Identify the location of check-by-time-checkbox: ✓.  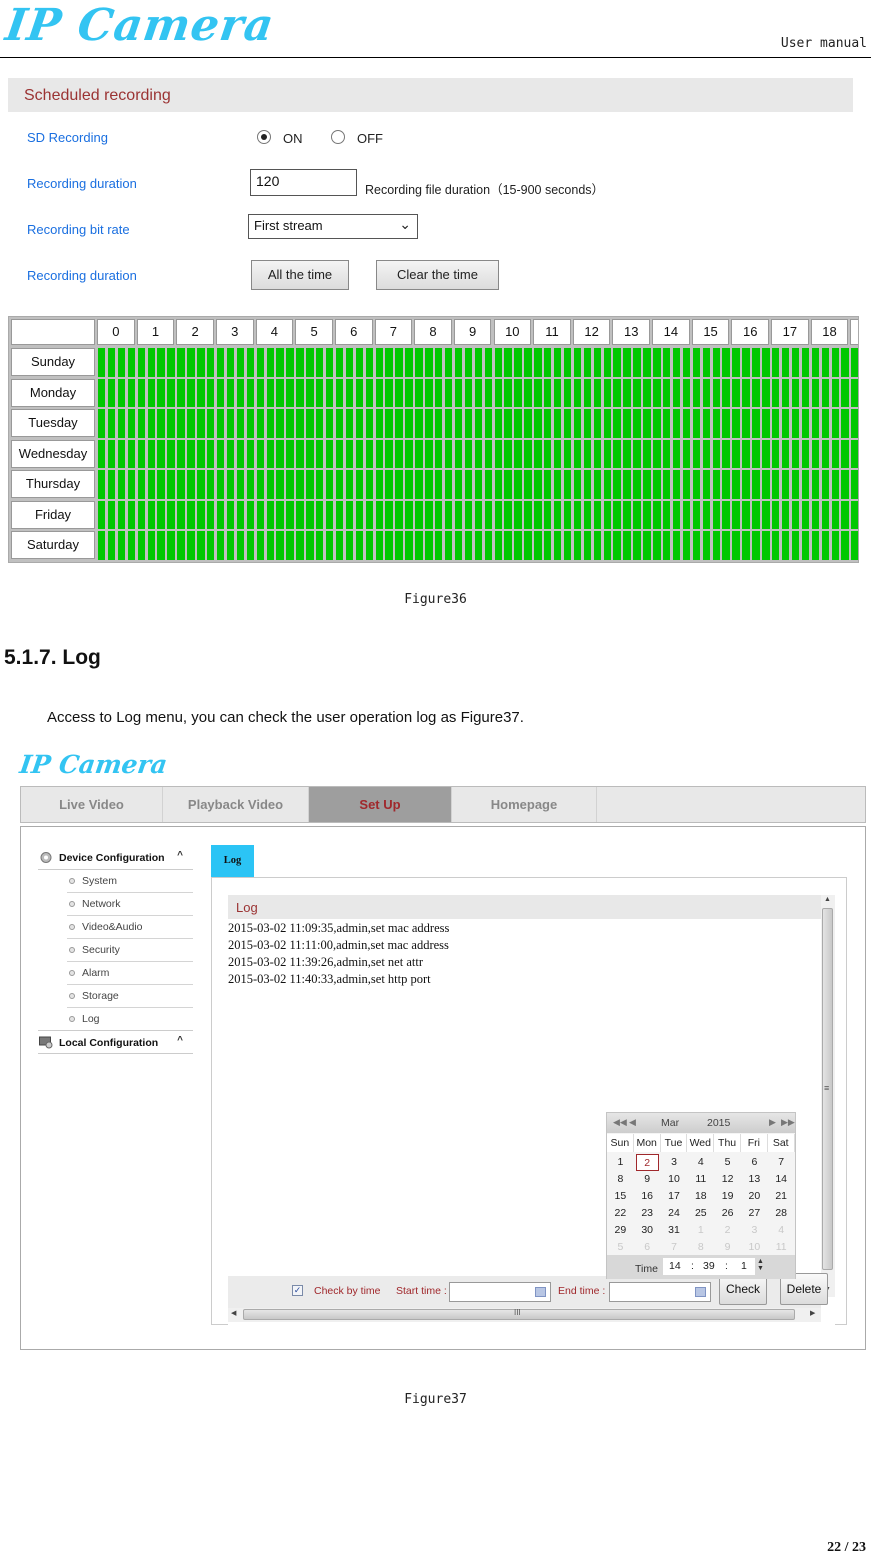
(297, 1290).